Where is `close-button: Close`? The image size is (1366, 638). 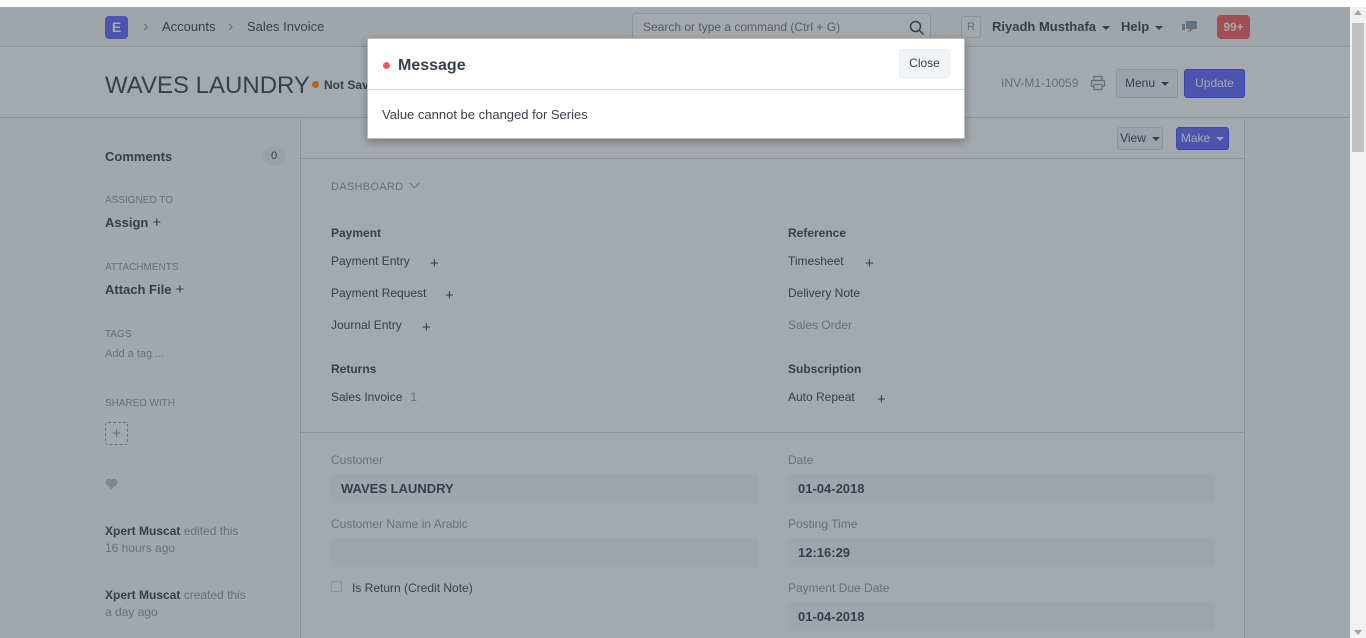 close-button: Close is located at coordinates (924, 63).